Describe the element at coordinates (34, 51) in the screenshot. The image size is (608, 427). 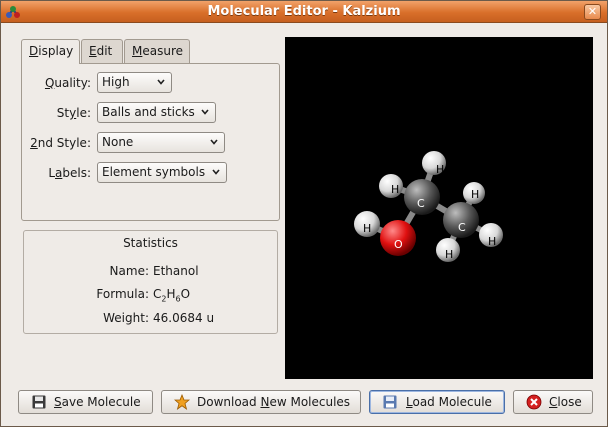
I see `tab-display-mnemonic: D` at that location.